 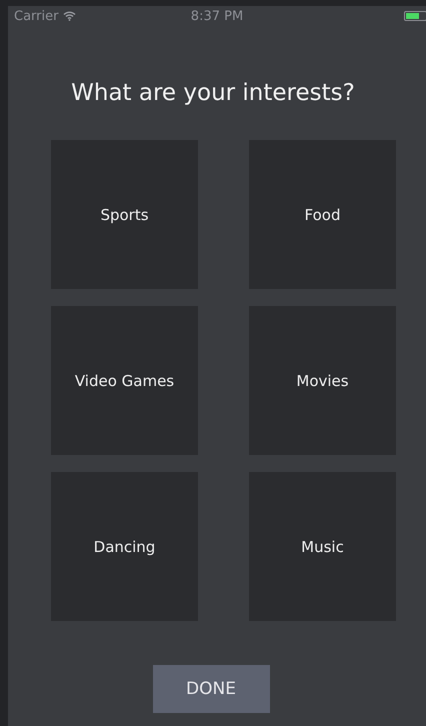 What do you see at coordinates (36, 16) in the screenshot?
I see `carrier-label: Carrier` at bounding box center [36, 16].